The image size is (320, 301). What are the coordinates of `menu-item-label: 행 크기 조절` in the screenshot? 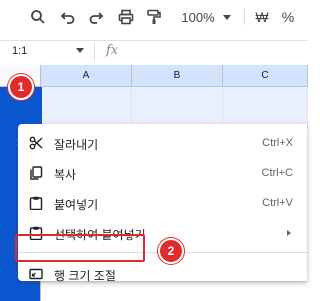 It's located at (85, 276).